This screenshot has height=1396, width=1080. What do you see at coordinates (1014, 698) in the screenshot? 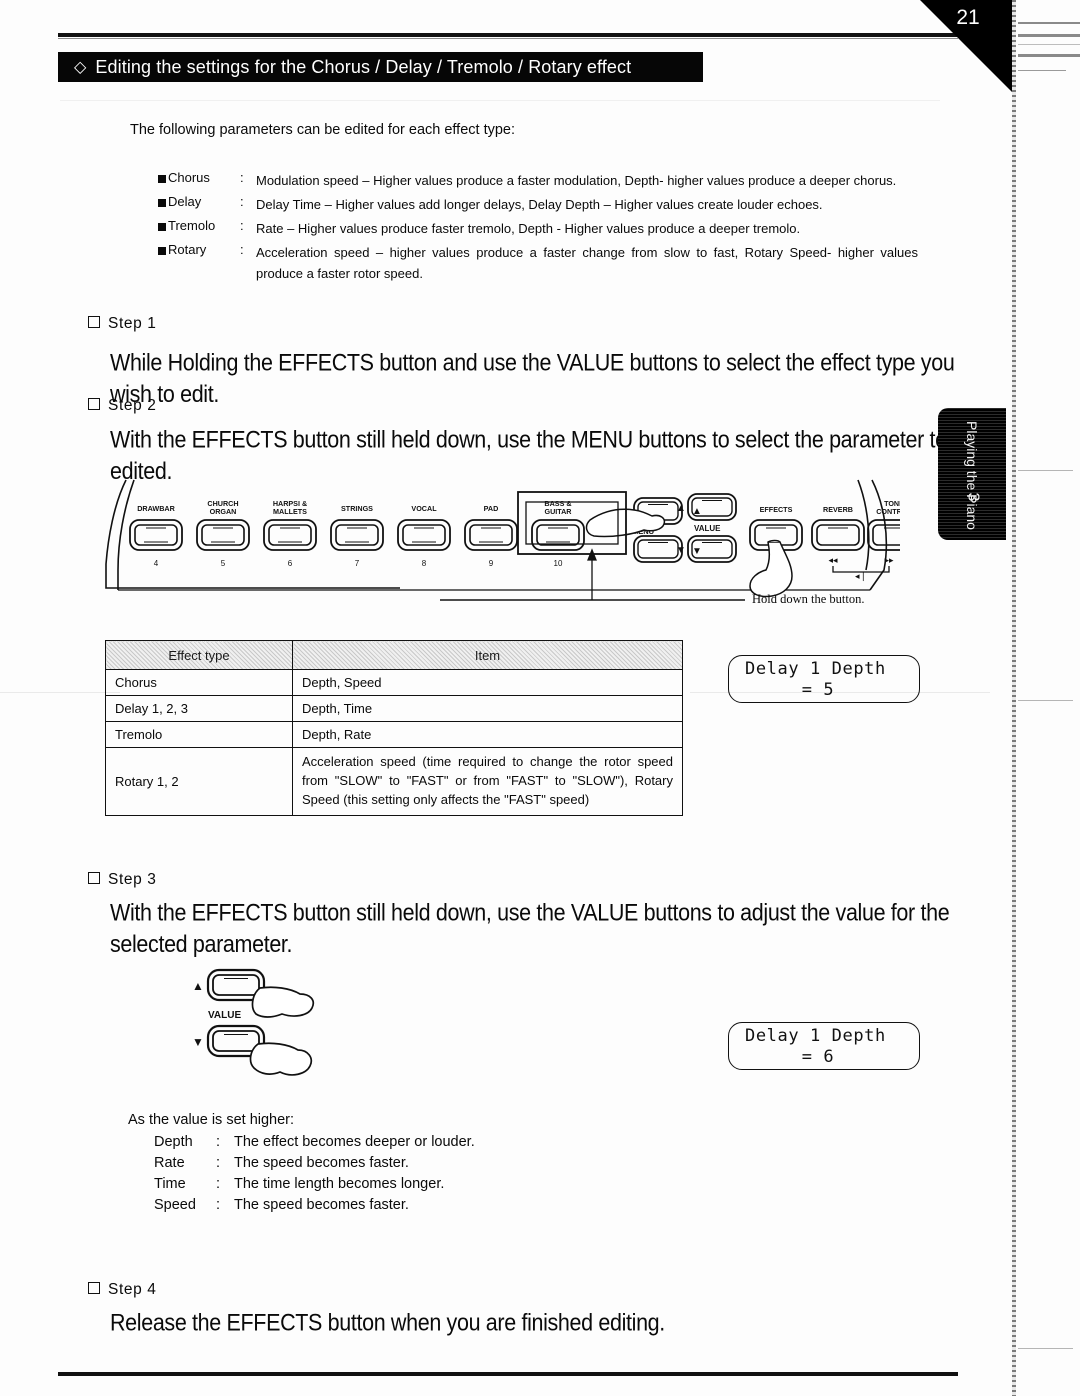
I see `binding-edge` at bounding box center [1014, 698].